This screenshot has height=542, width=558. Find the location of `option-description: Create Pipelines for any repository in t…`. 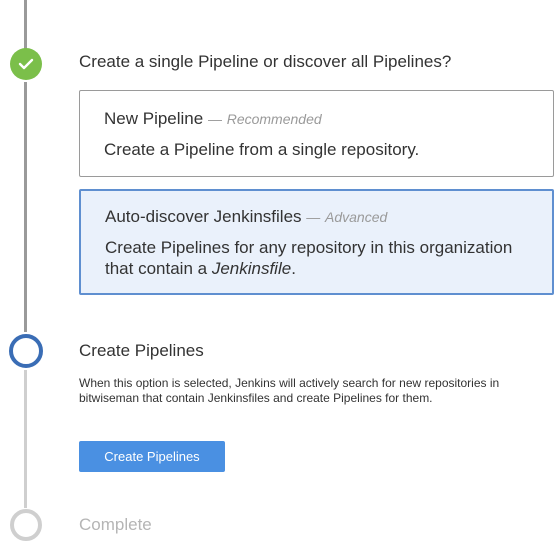

option-description: Create Pipelines for any repository in t… is located at coordinates (316, 258).